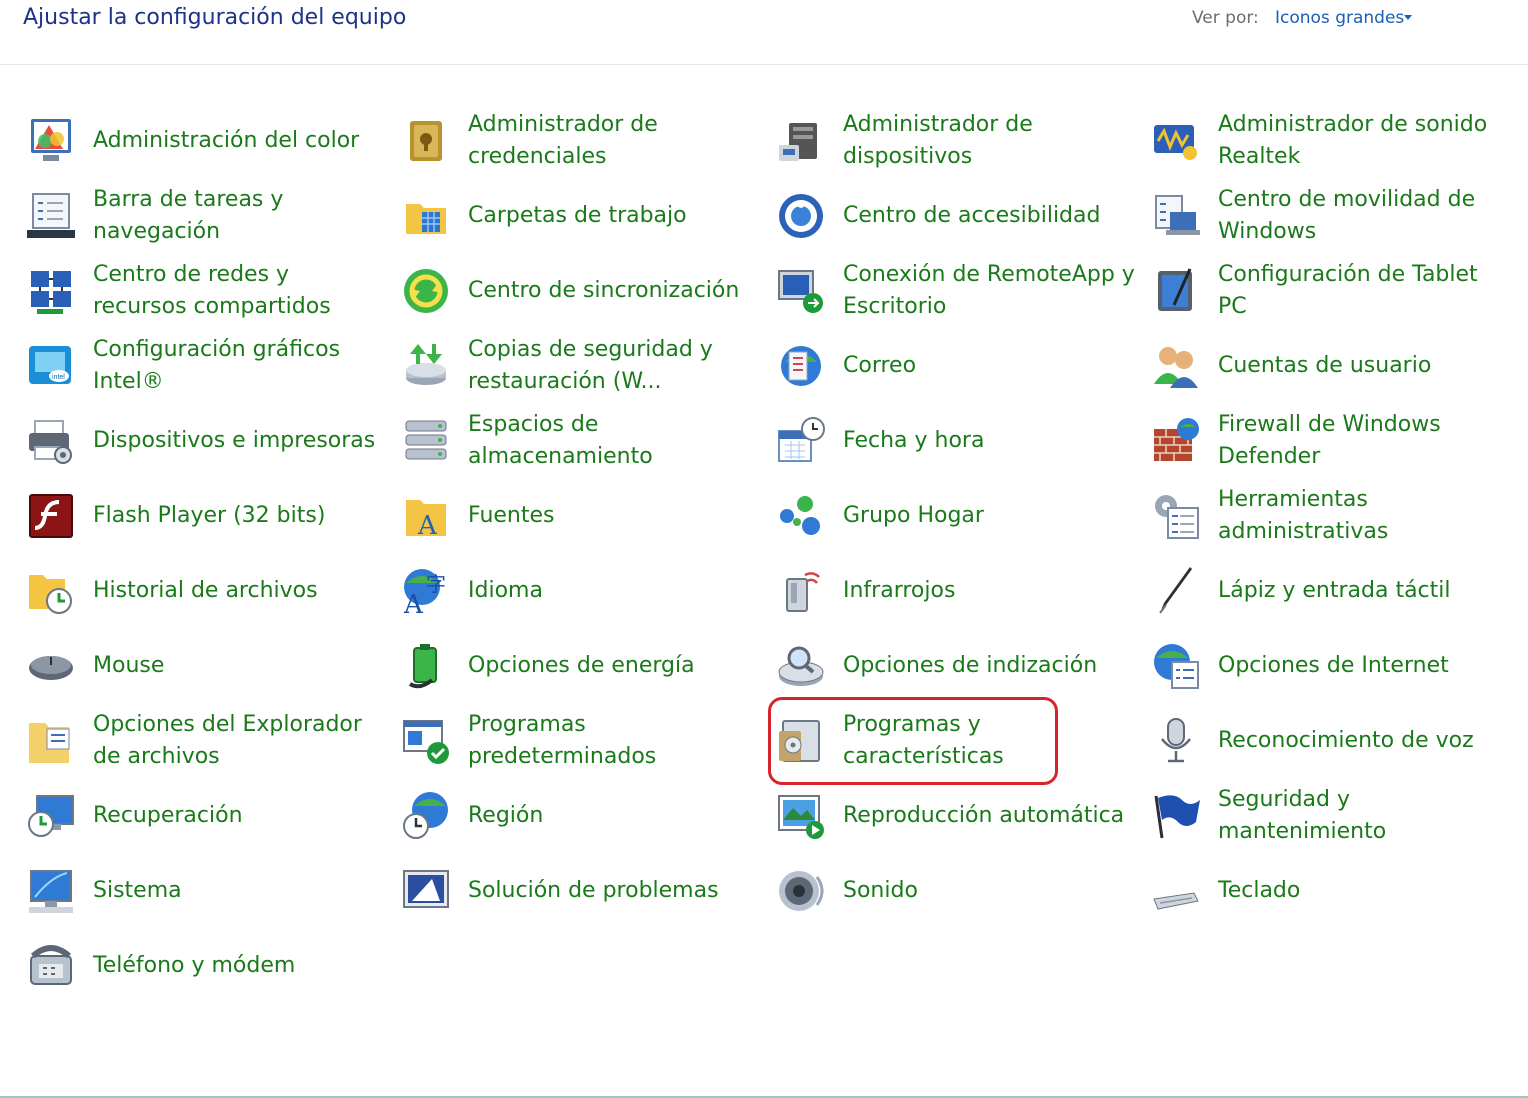 This screenshot has height=1098, width=1528. What do you see at coordinates (955, 890) in the screenshot?
I see `control-panel-item-sonido: Sonido` at bounding box center [955, 890].